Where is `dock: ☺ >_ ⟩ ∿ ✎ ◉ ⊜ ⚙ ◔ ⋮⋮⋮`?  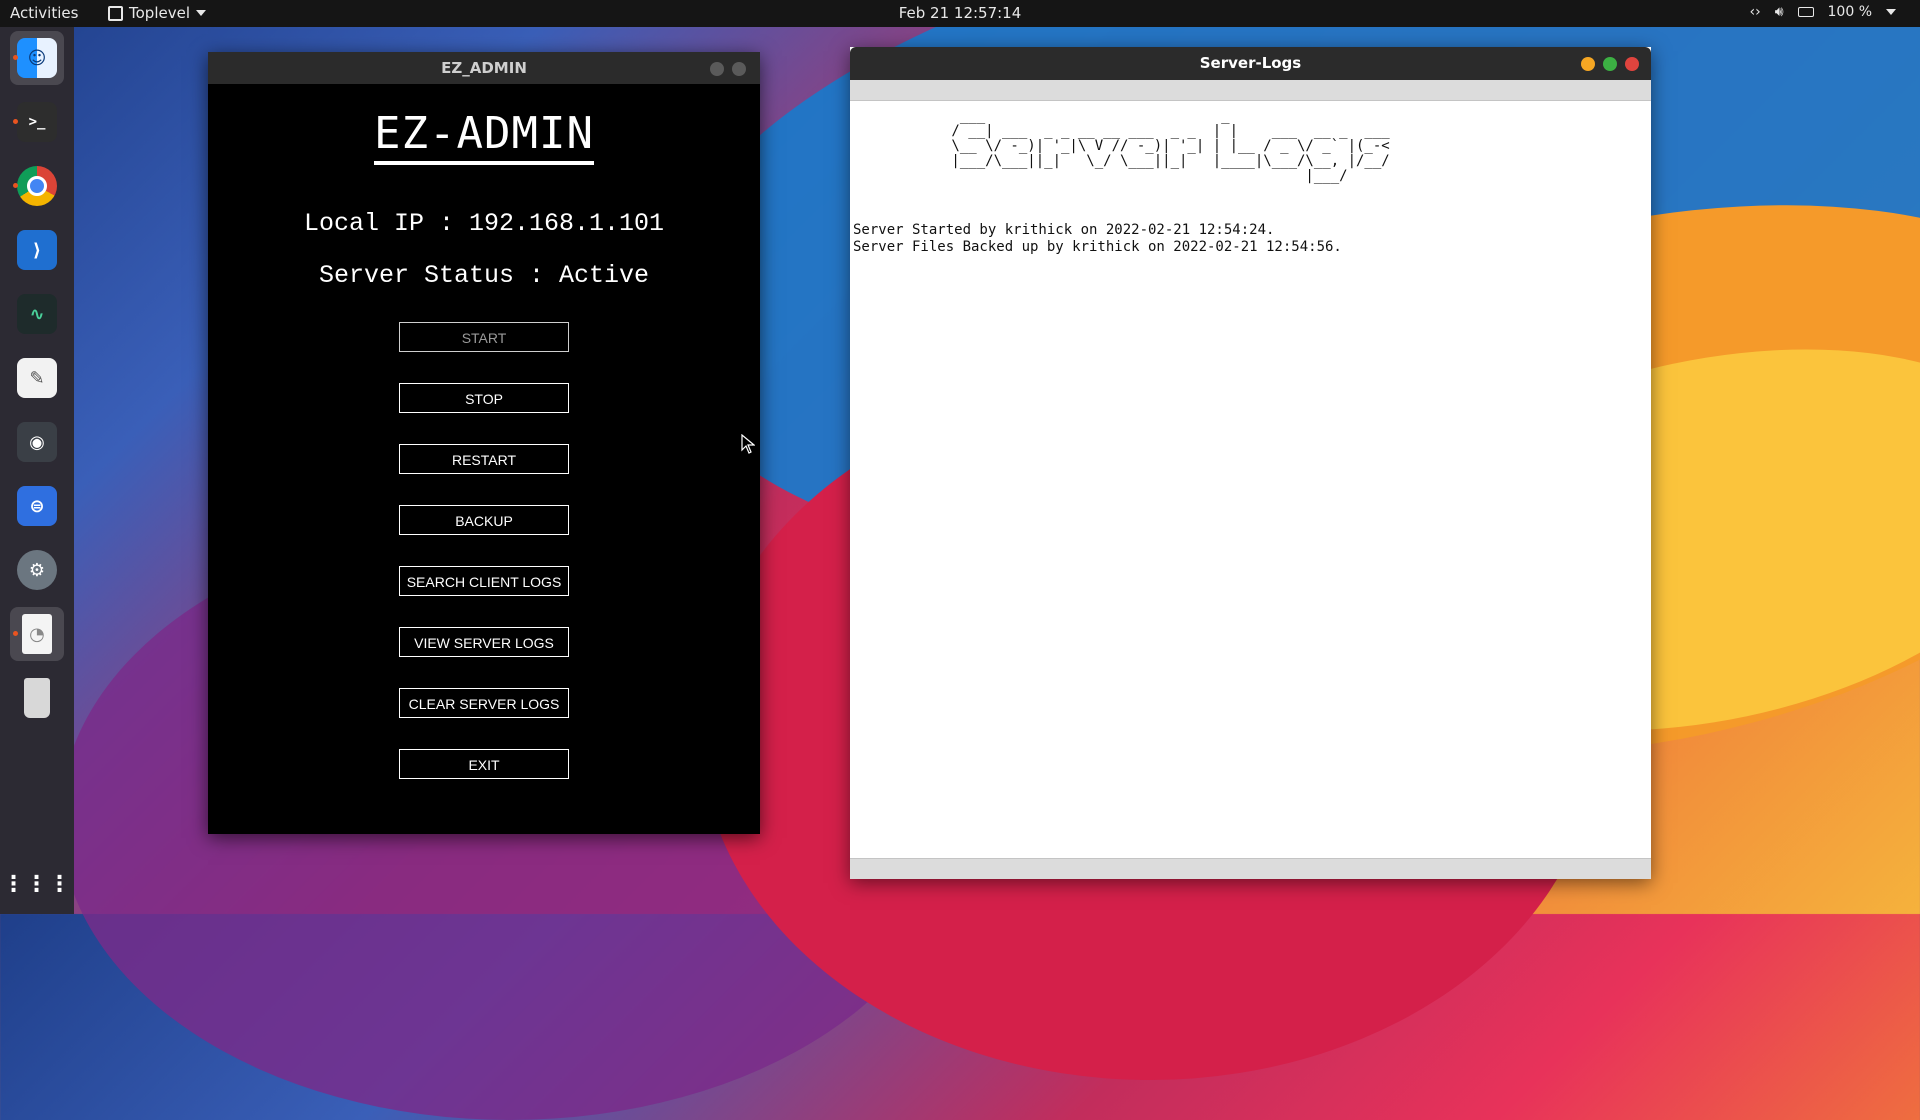 dock: ☺ >_ ⟩ ∿ ✎ ◉ ⊜ ⚙ ◔ ⋮⋮⋮ is located at coordinates (37, 470).